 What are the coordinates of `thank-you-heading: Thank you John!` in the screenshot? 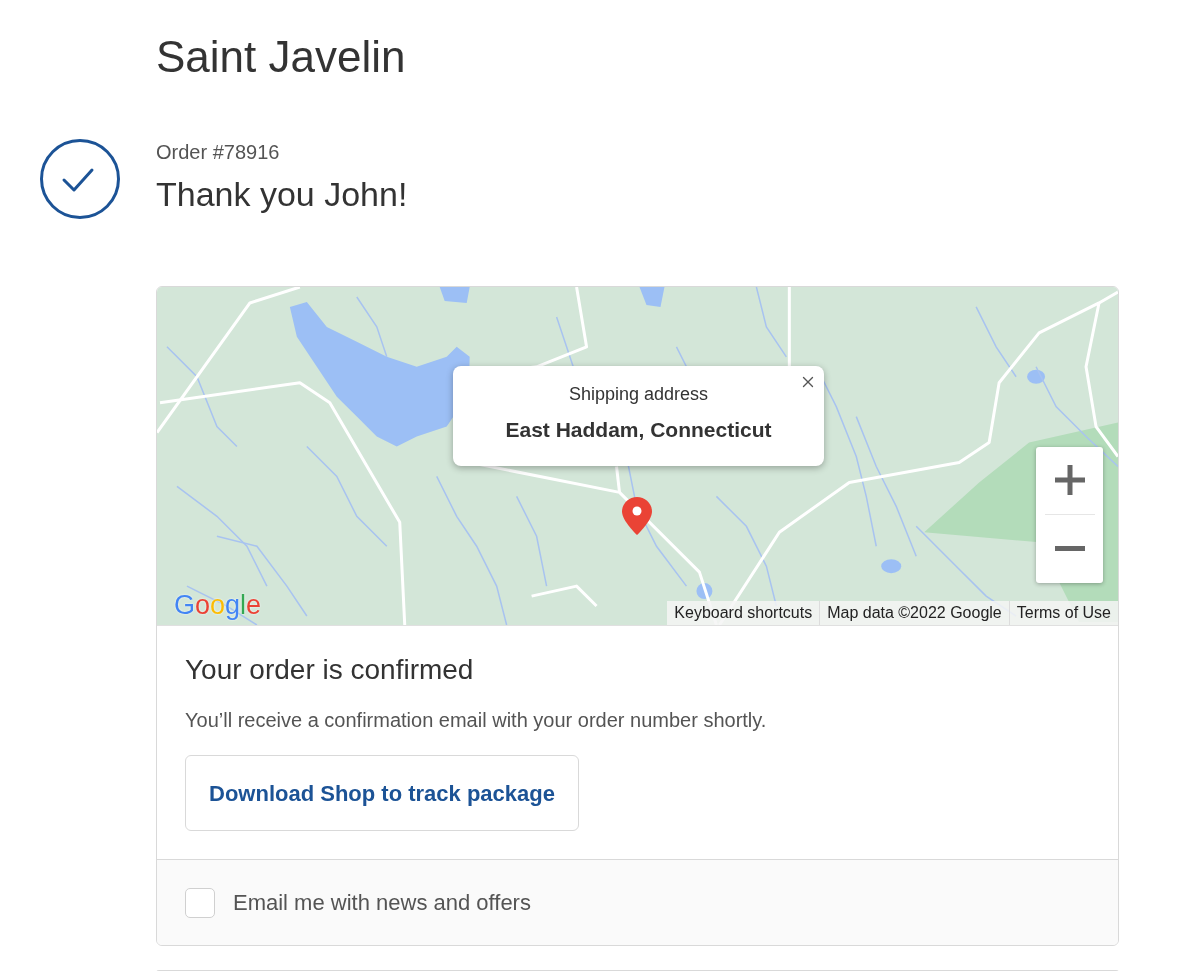 It's located at (282, 194).